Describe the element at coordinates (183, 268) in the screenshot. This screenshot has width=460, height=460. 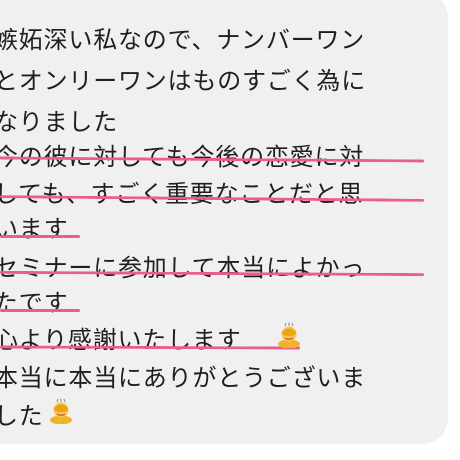
I see `message-line: セミナーに参加して本当によかっ` at that location.